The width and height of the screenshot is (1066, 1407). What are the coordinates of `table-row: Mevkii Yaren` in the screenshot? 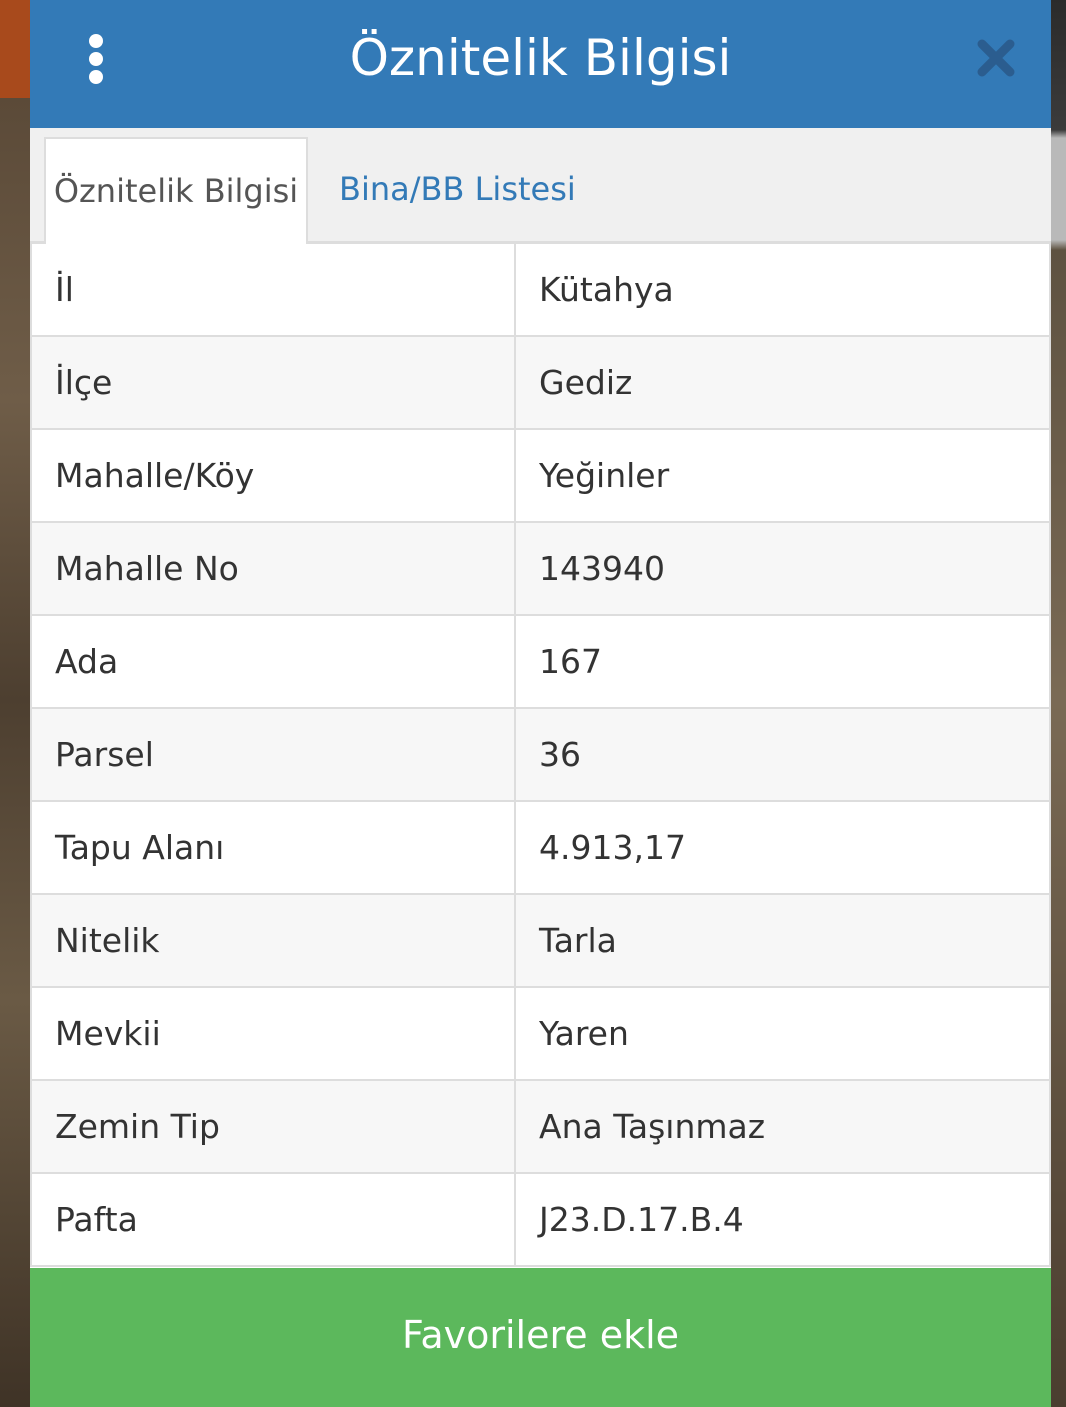 It's located at (540, 1034).